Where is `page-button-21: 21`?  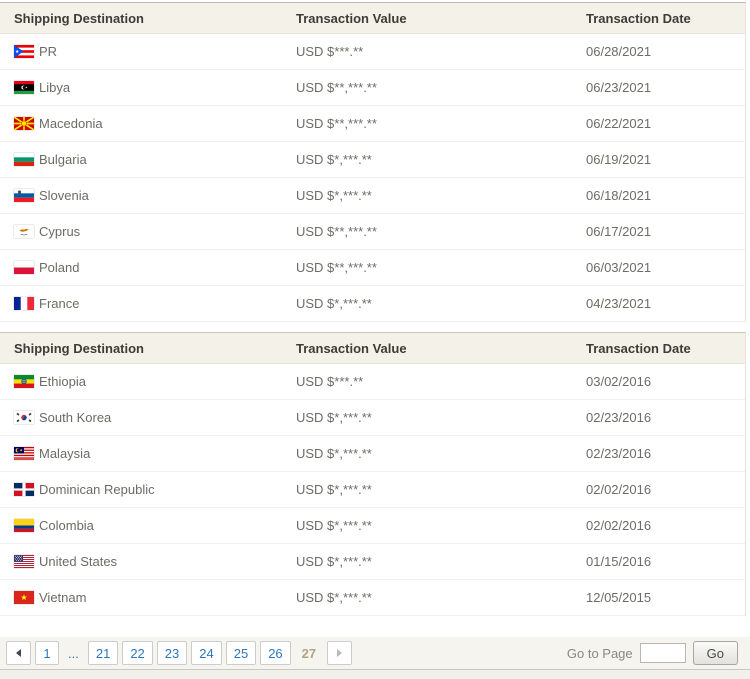 page-button-21: 21 is located at coordinates (103, 653).